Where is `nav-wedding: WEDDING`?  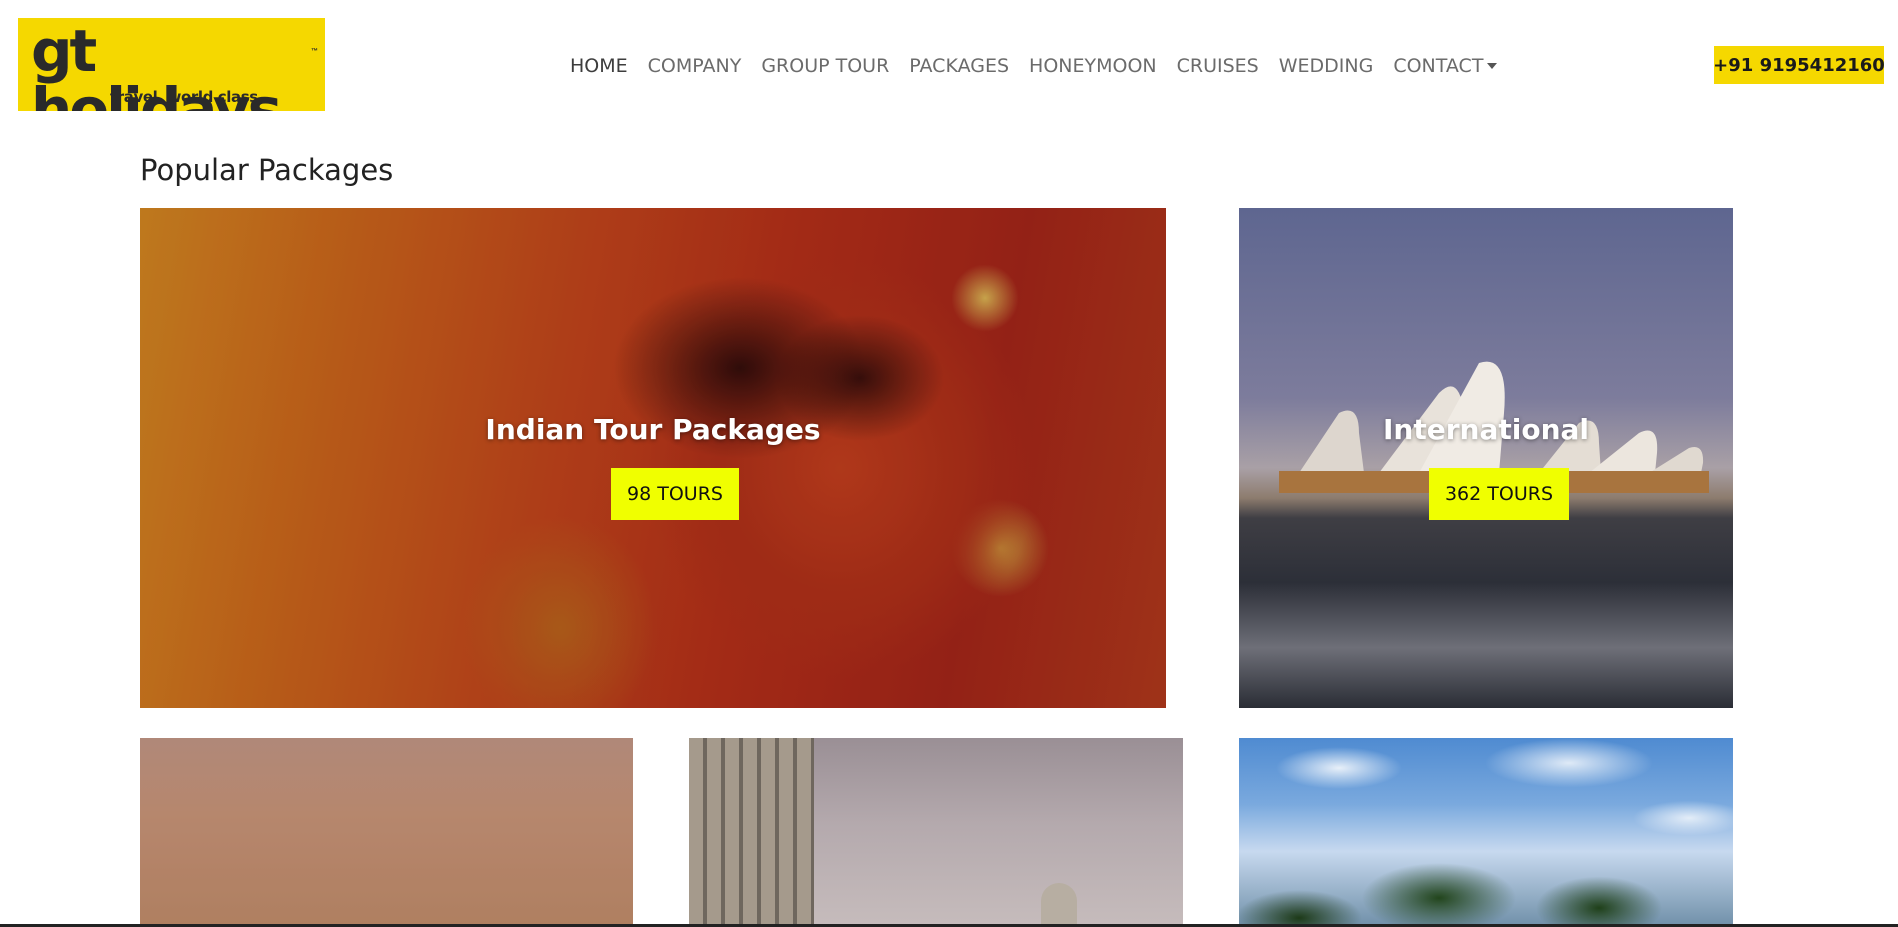
nav-wedding: WEDDING is located at coordinates (1326, 66).